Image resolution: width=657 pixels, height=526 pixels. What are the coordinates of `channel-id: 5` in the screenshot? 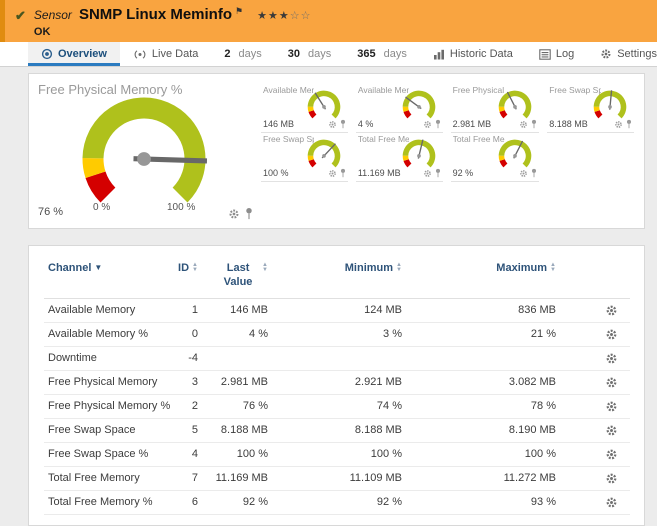 It's located at (181, 430).